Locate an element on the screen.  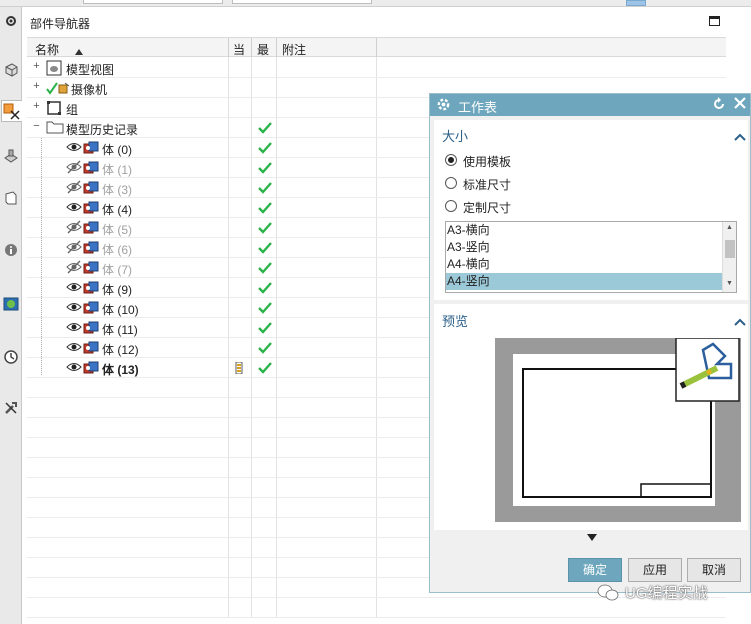
settings-icon is located at coordinates (11, 21).